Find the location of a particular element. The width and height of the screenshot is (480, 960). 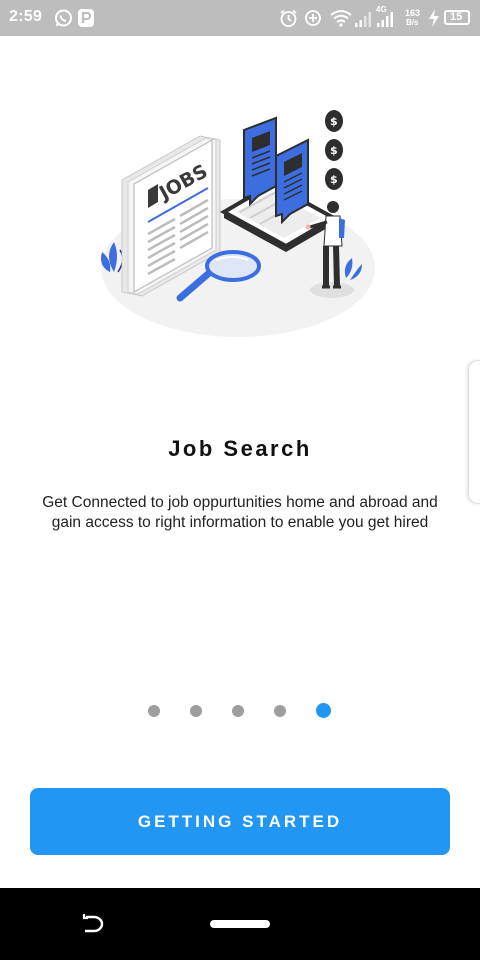

charging-icon is located at coordinates (434, 18).